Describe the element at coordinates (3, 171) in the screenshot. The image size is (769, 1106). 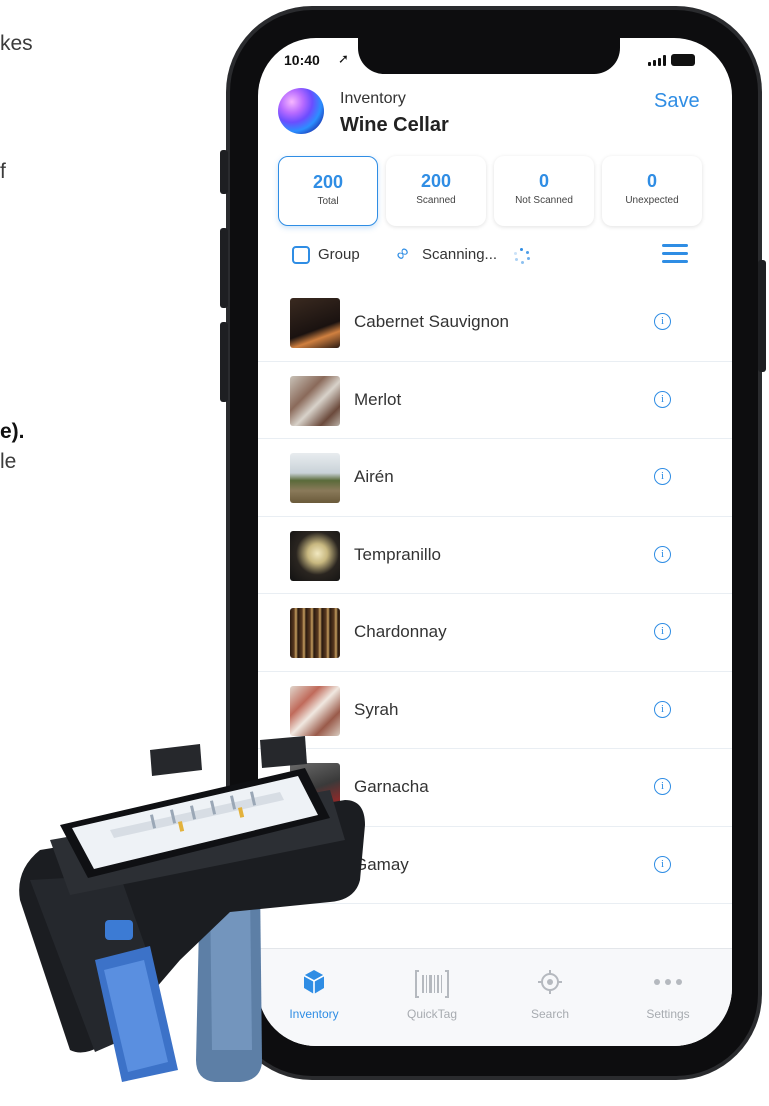
I see `side-text-line-2: f` at that location.